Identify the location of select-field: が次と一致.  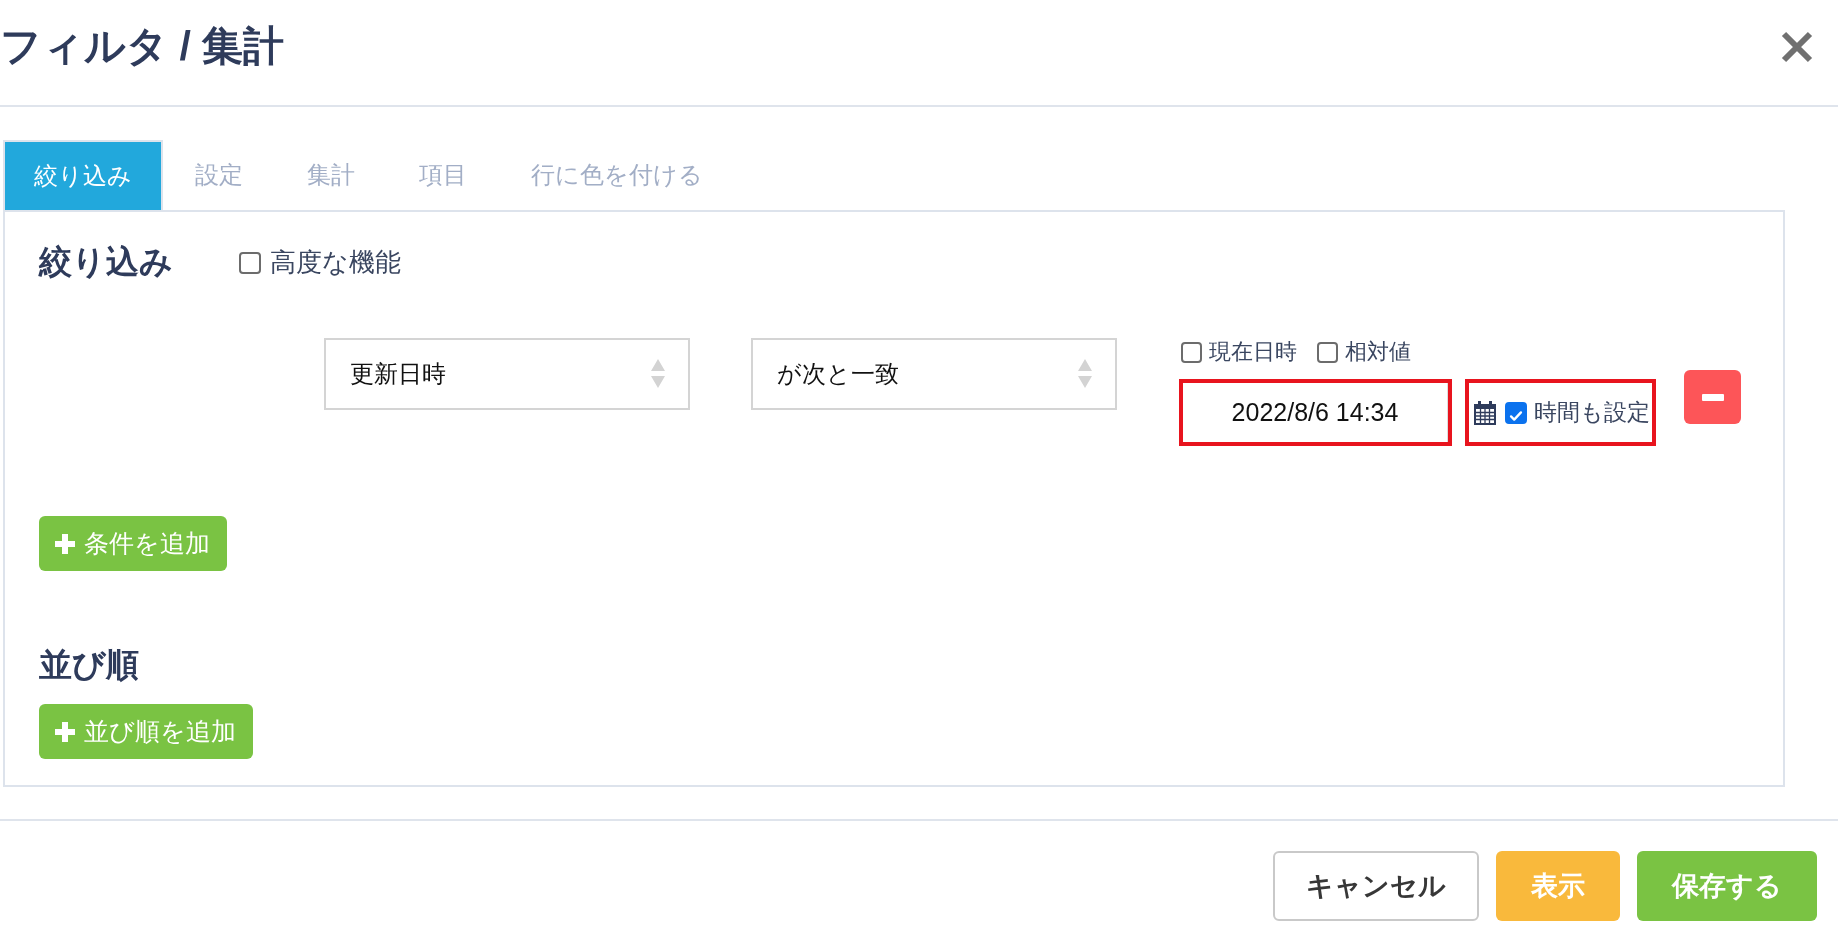
(934, 374).